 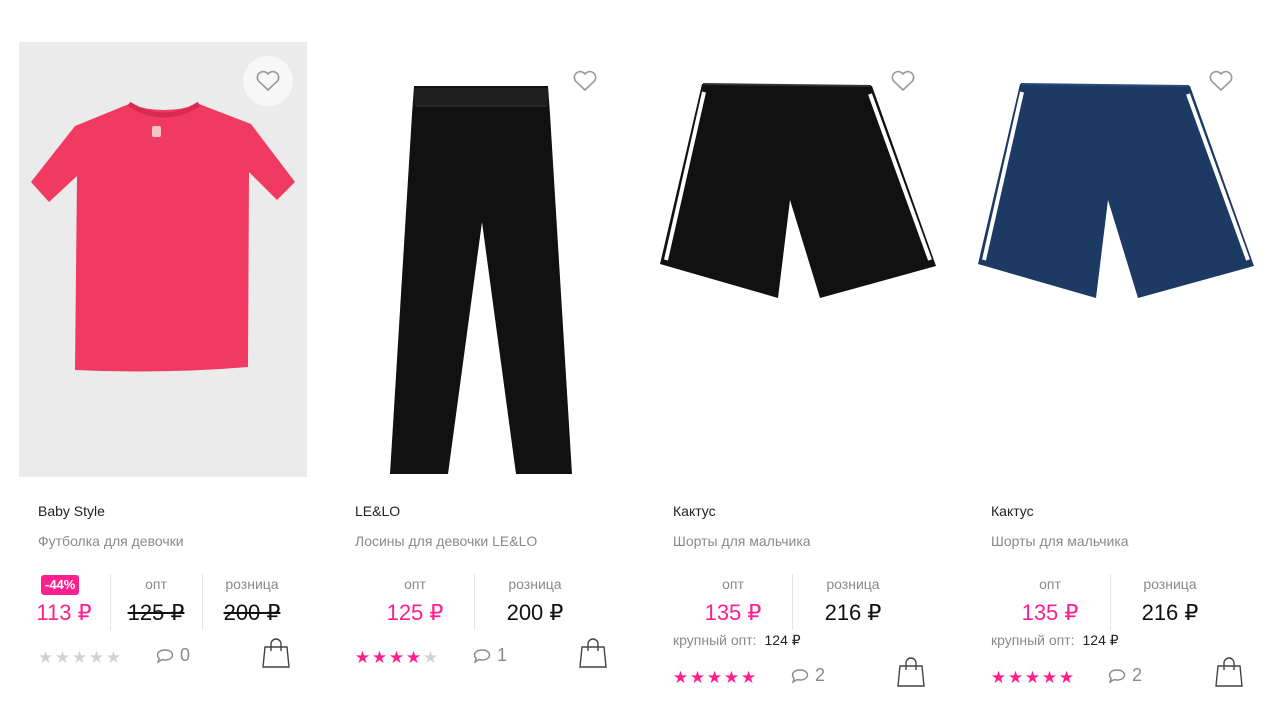 I want to click on comments-count: 0, so click(x=173, y=655).